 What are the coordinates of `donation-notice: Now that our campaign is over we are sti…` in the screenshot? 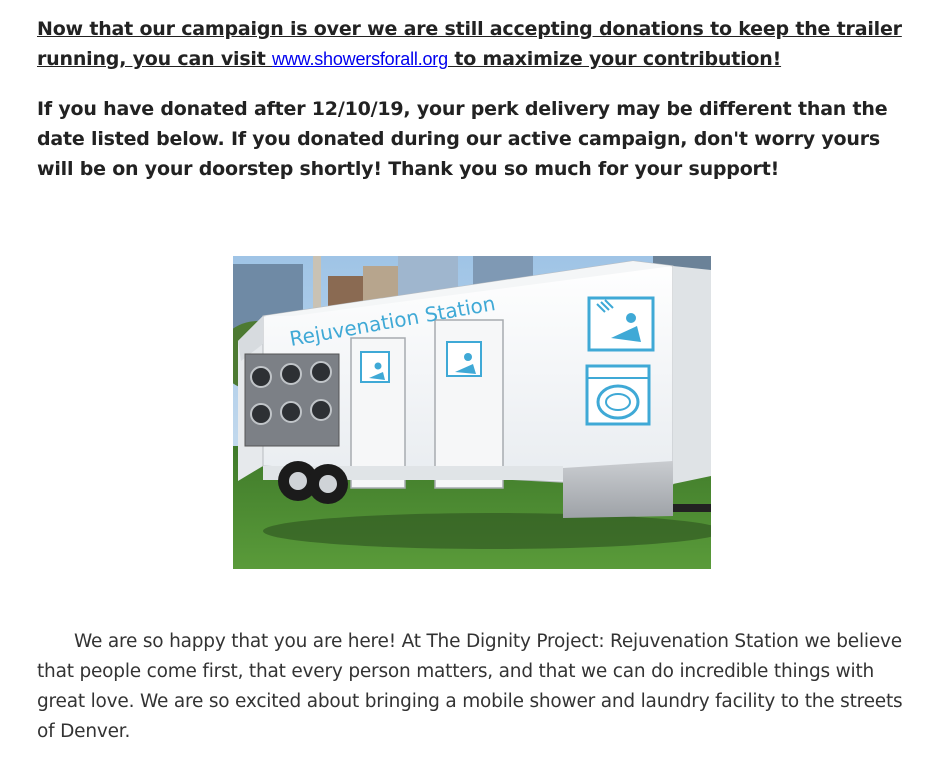 It's located at (472, 44).